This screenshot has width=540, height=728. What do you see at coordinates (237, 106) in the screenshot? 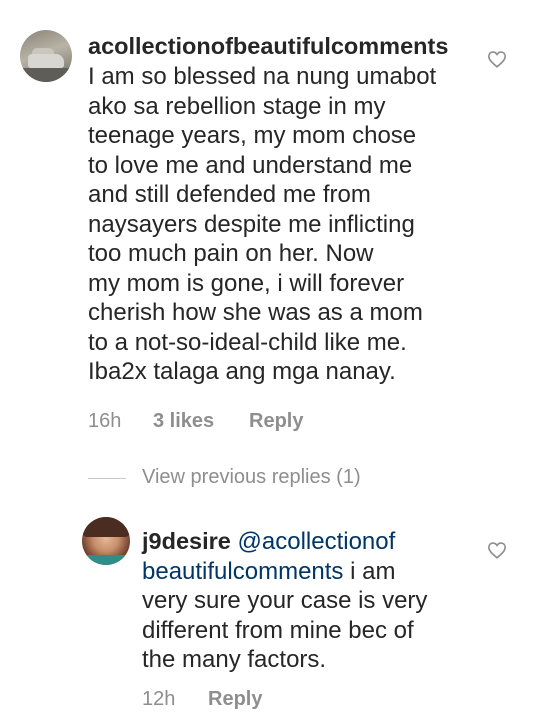
I see `comment-line: ako sa rebellion stage in my` at bounding box center [237, 106].